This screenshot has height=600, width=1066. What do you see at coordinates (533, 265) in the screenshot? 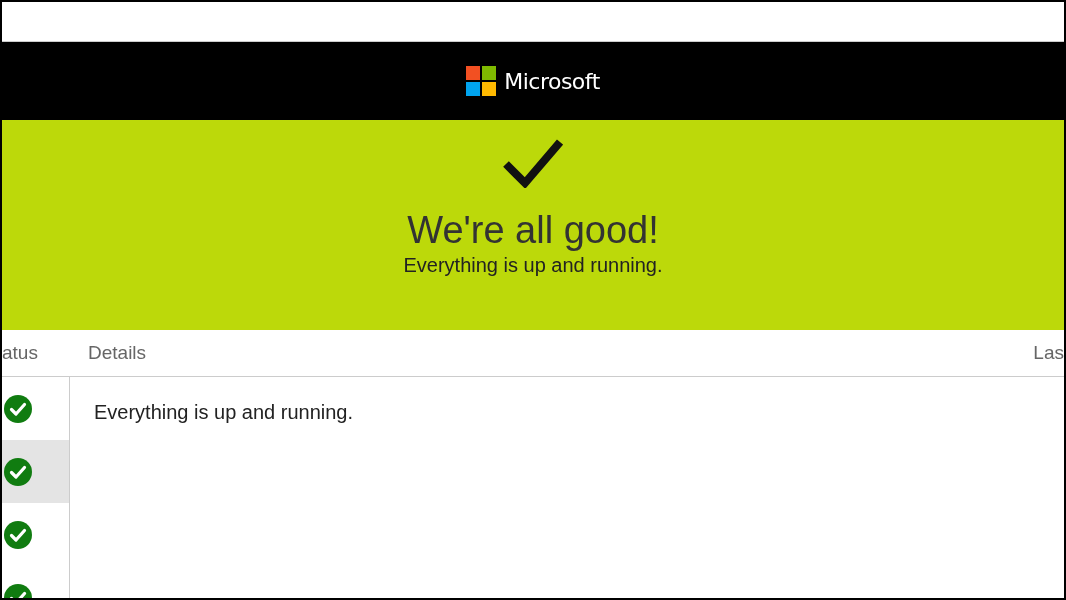
I see `banner-subtitle: Everything is up and running.` at bounding box center [533, 265].